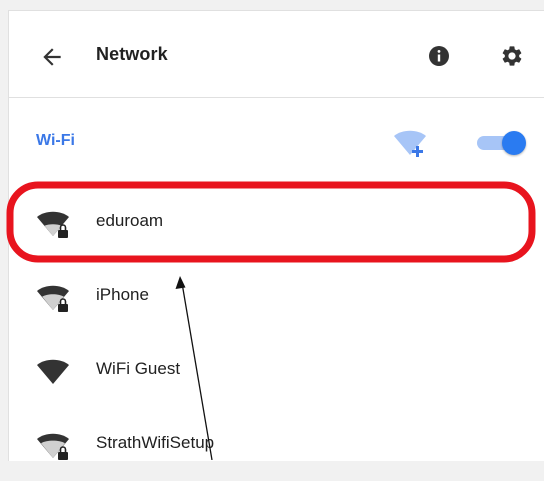 Image resolution: width=544 pixels, height=481 pixels. What do you see at coordinates (155, 442) in the screenshot?
I see `network-name: StrathWifiSetup` at bounding box center [155, 442].